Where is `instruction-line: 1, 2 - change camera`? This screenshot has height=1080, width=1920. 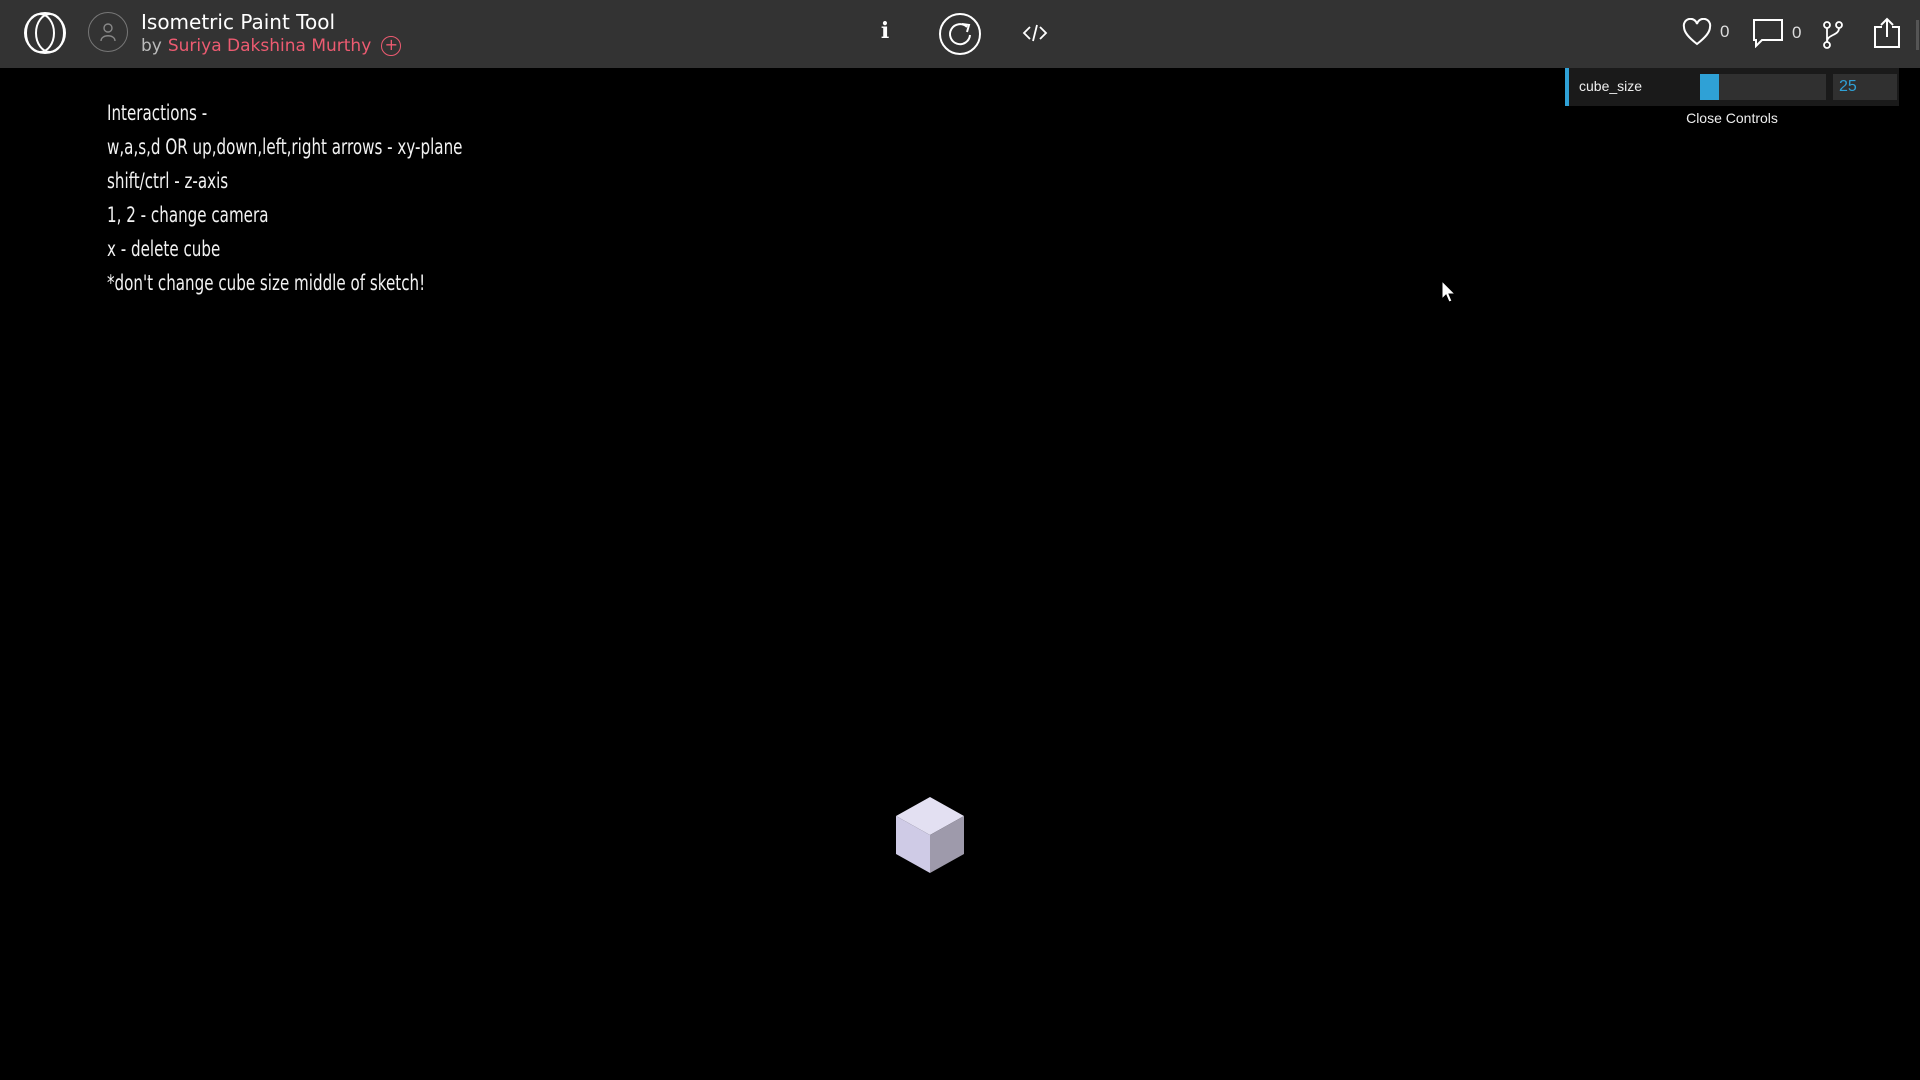 instruction-line: 1, 2 - change camera is located at coordinates (188, 215).